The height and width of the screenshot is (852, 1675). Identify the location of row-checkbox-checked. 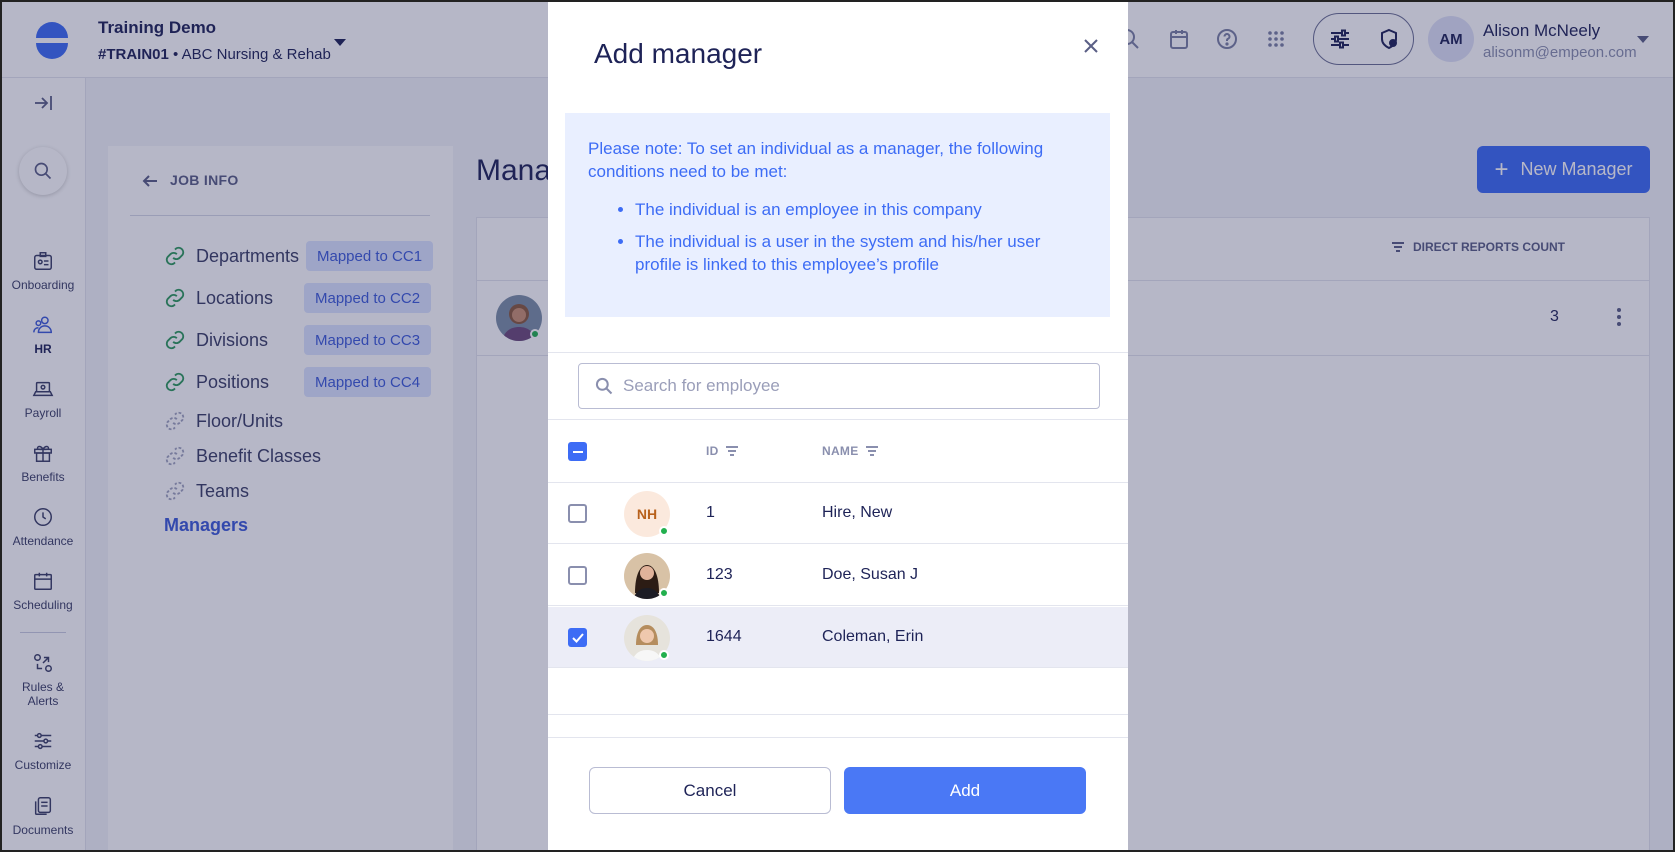
(577, 637).